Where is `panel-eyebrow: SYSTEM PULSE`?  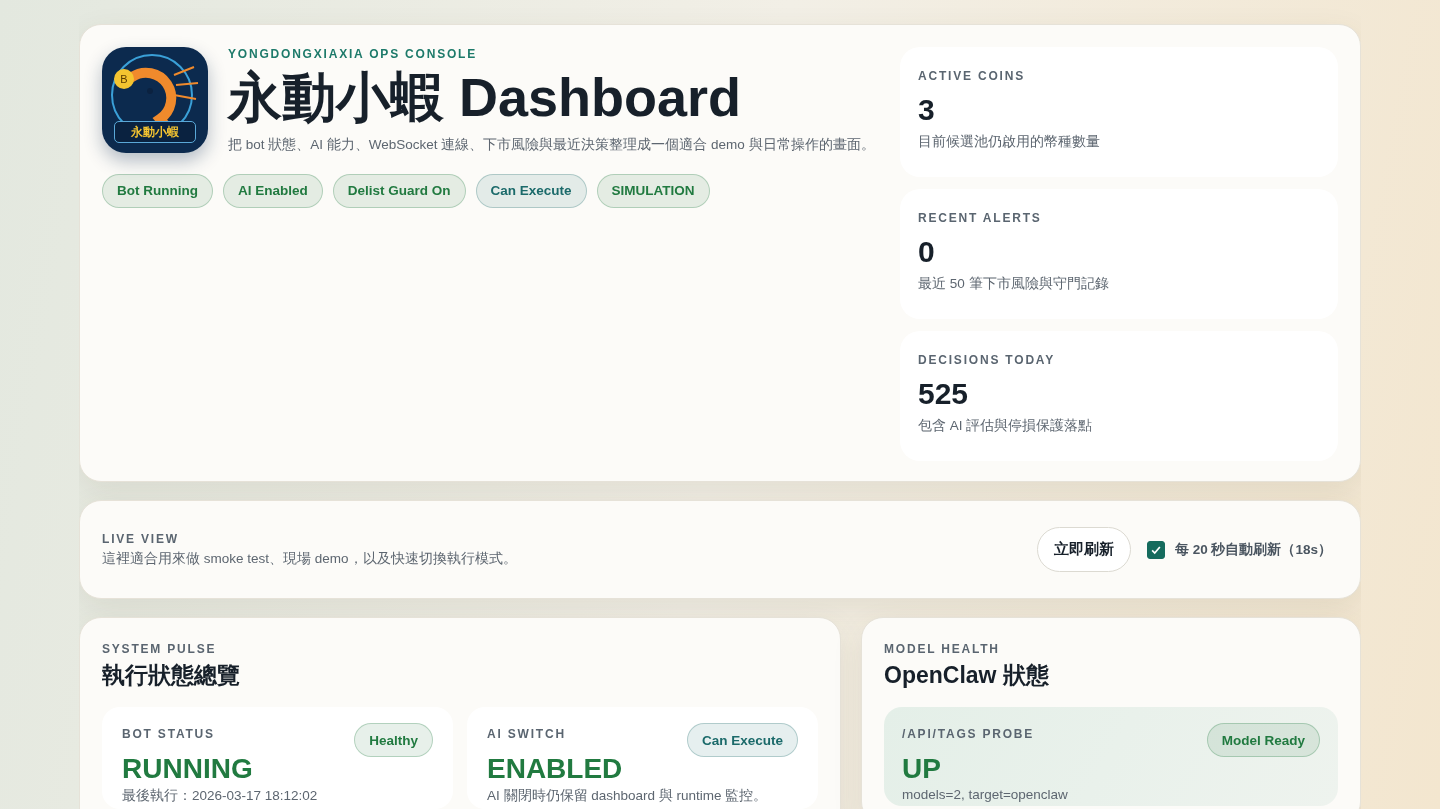
panel-eyebrow: SYSTEM PULSE is located at coordinates (160, 649).